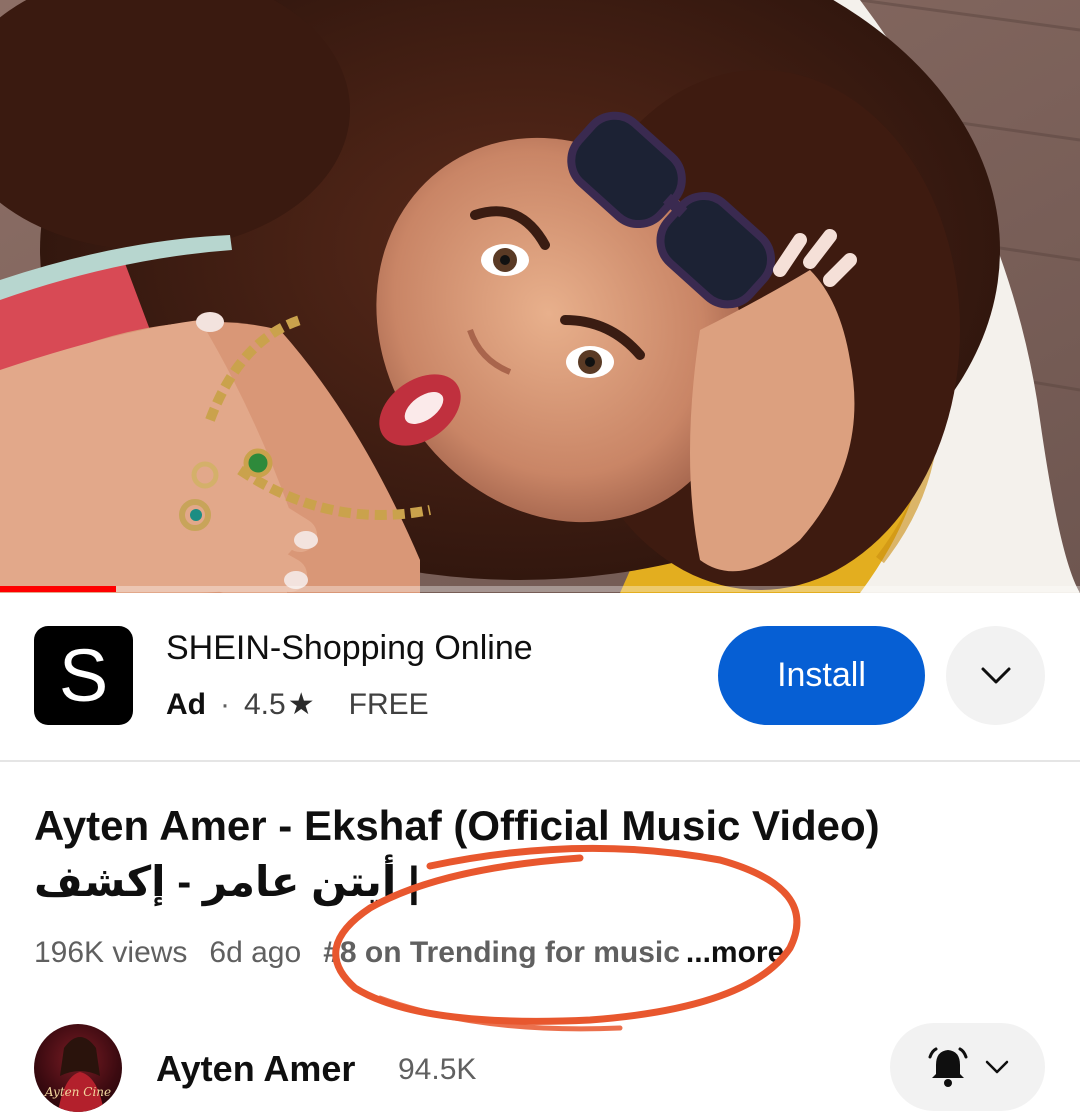 The height and width of the screenshot is (1115, 1080). What do you see at coordinates (540, 761) in the screenshot?
I see `section-divider` at bounding box center [540, 761].